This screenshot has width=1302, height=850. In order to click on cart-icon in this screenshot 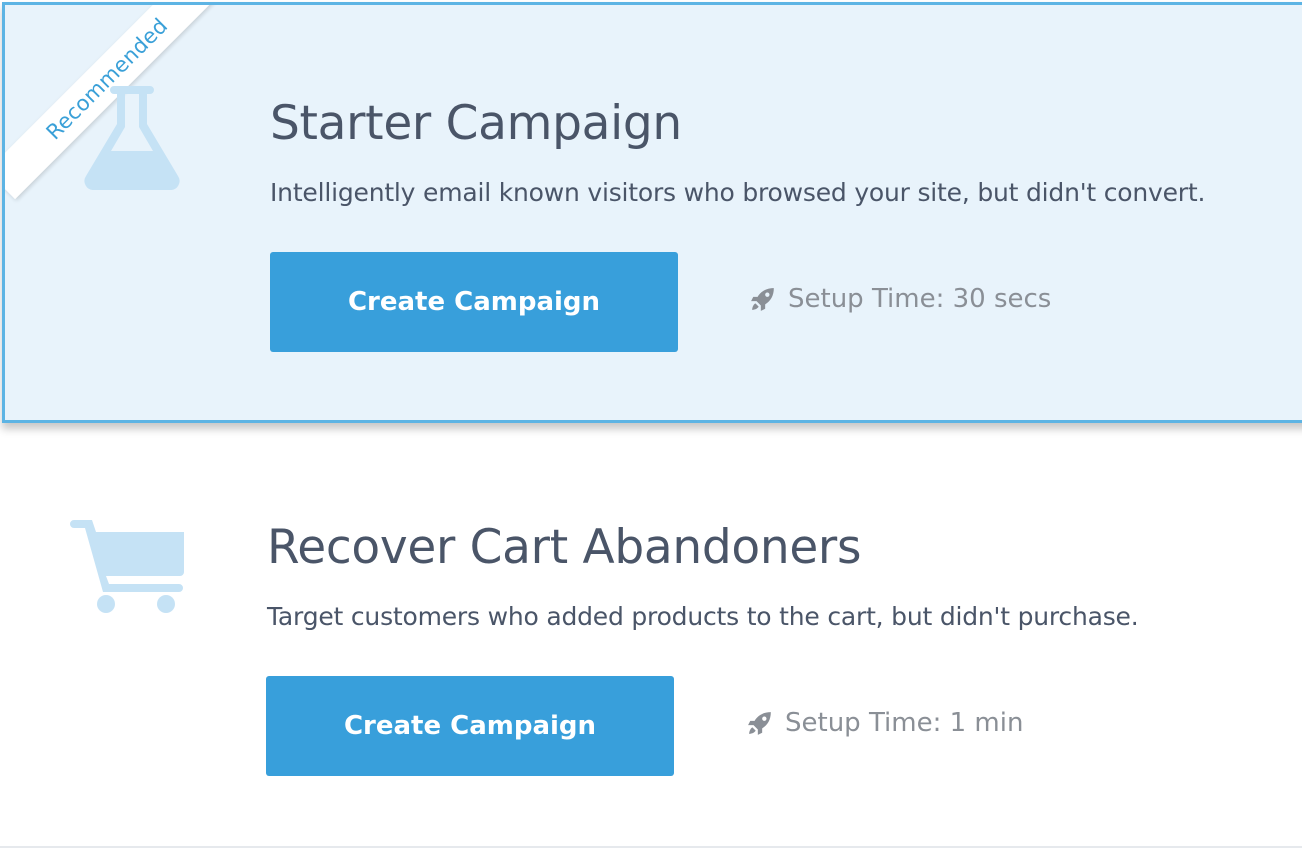, I will do `click(127, 566)`.